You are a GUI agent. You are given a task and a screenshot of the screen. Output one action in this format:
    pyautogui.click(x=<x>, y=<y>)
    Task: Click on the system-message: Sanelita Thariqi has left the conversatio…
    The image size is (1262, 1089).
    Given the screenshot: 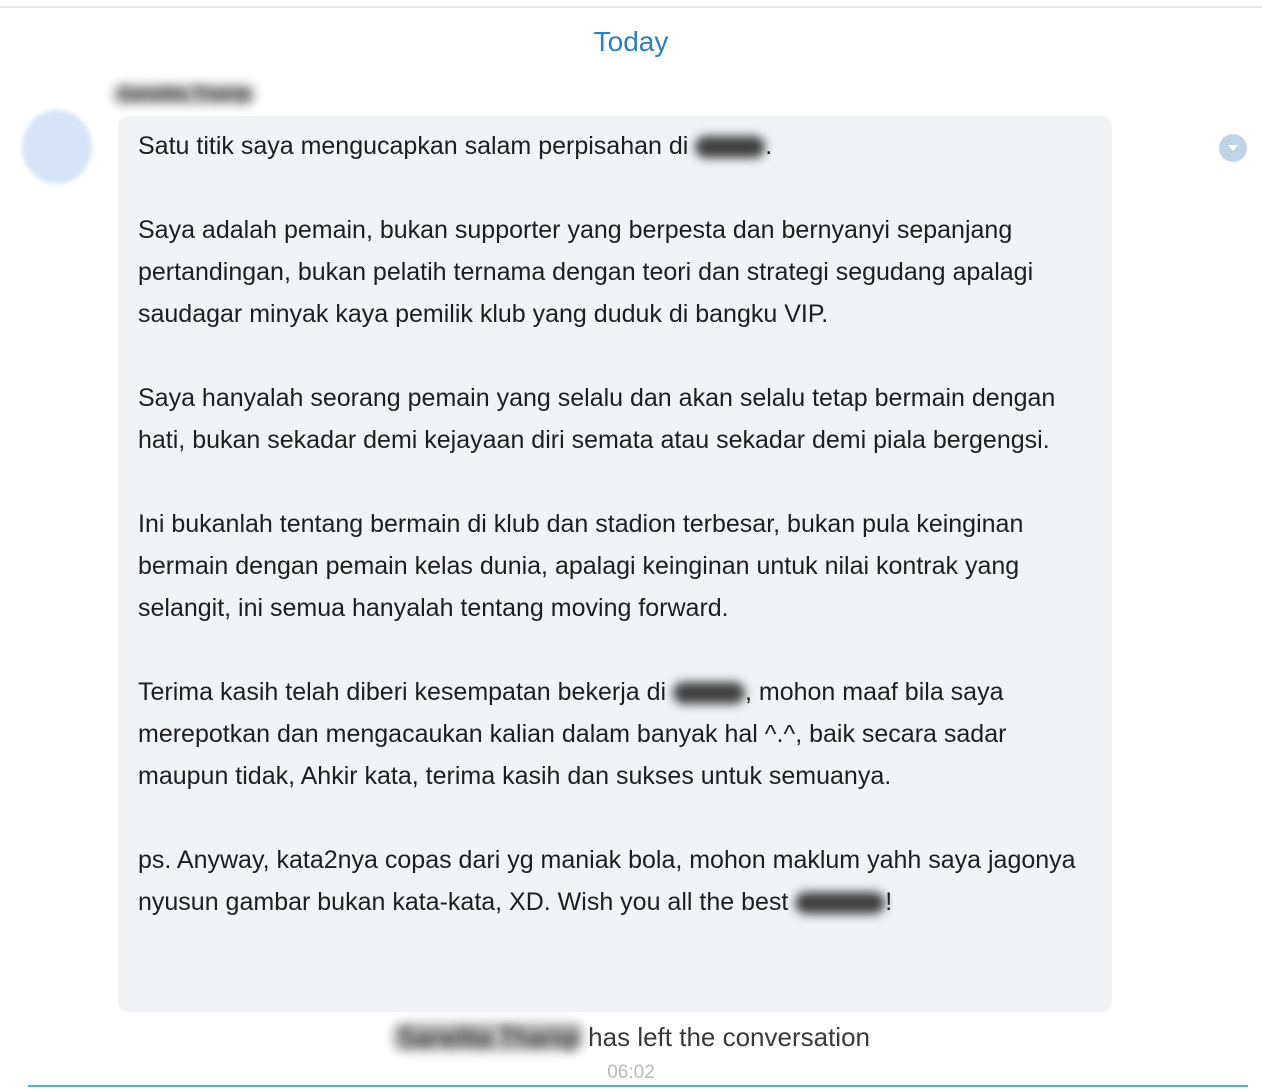 What is the action you would take?
    pyautogui.click(x=631, y=1037)
    